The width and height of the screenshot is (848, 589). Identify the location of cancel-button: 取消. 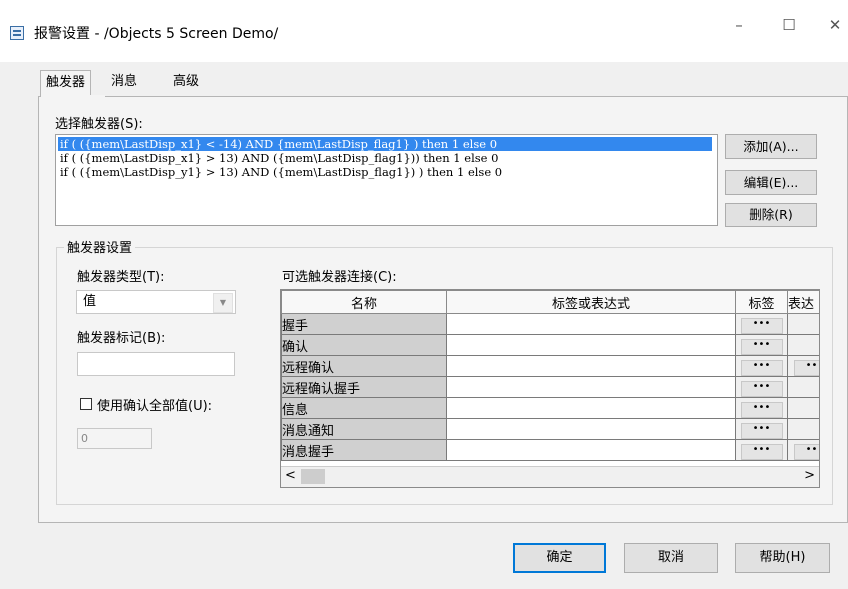
(671, 558).